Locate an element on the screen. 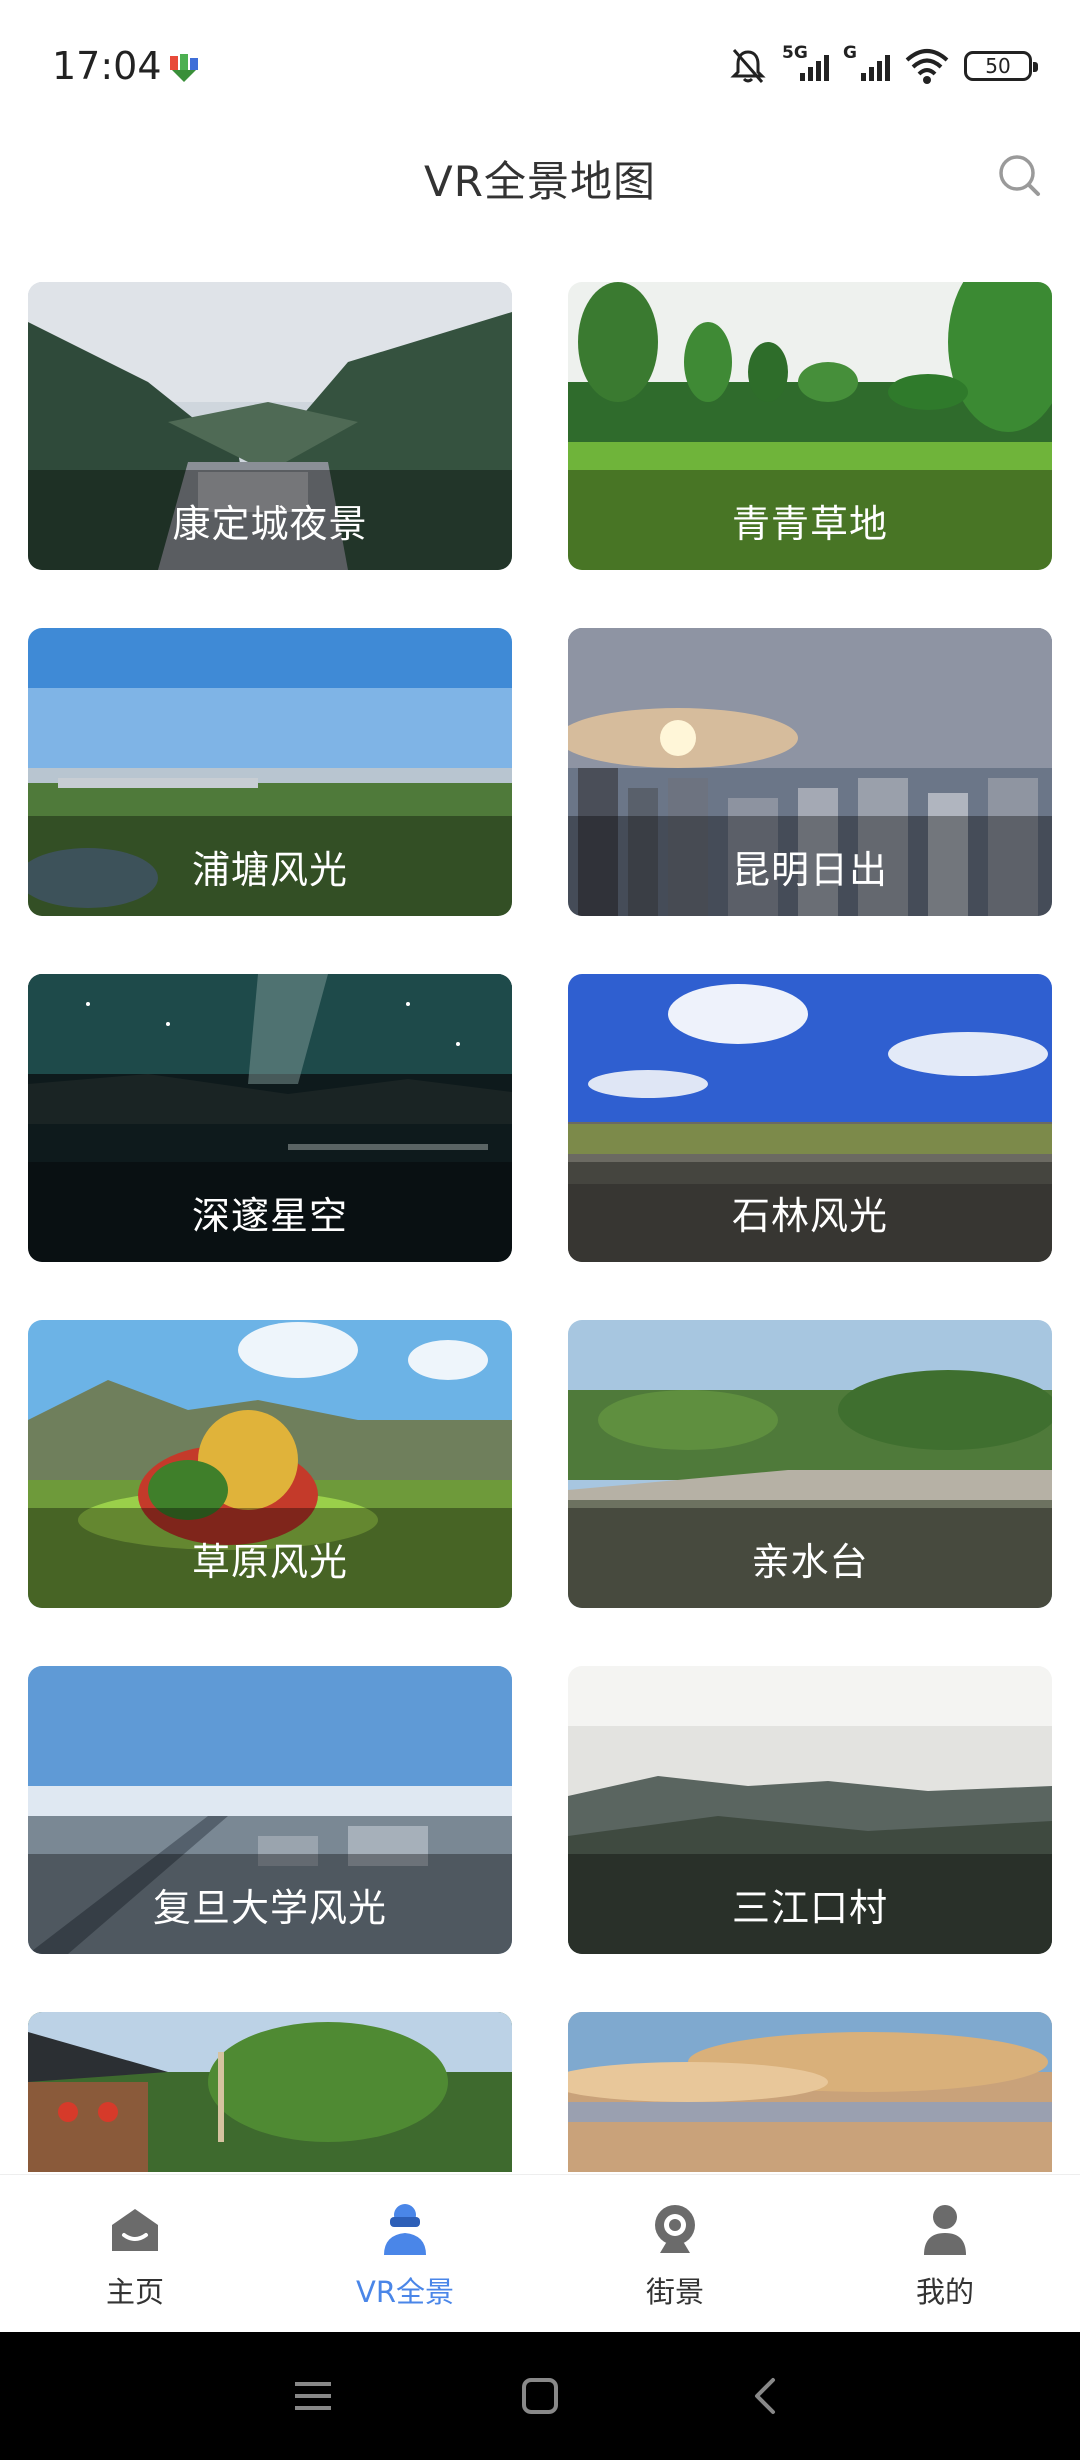  tab-home: 主页 is located at coordinates (135, 2253).